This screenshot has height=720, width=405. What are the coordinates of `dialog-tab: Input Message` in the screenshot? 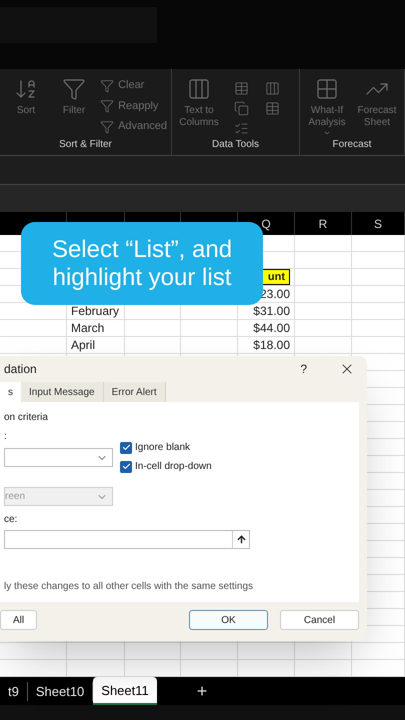 It's located at (62, 392).